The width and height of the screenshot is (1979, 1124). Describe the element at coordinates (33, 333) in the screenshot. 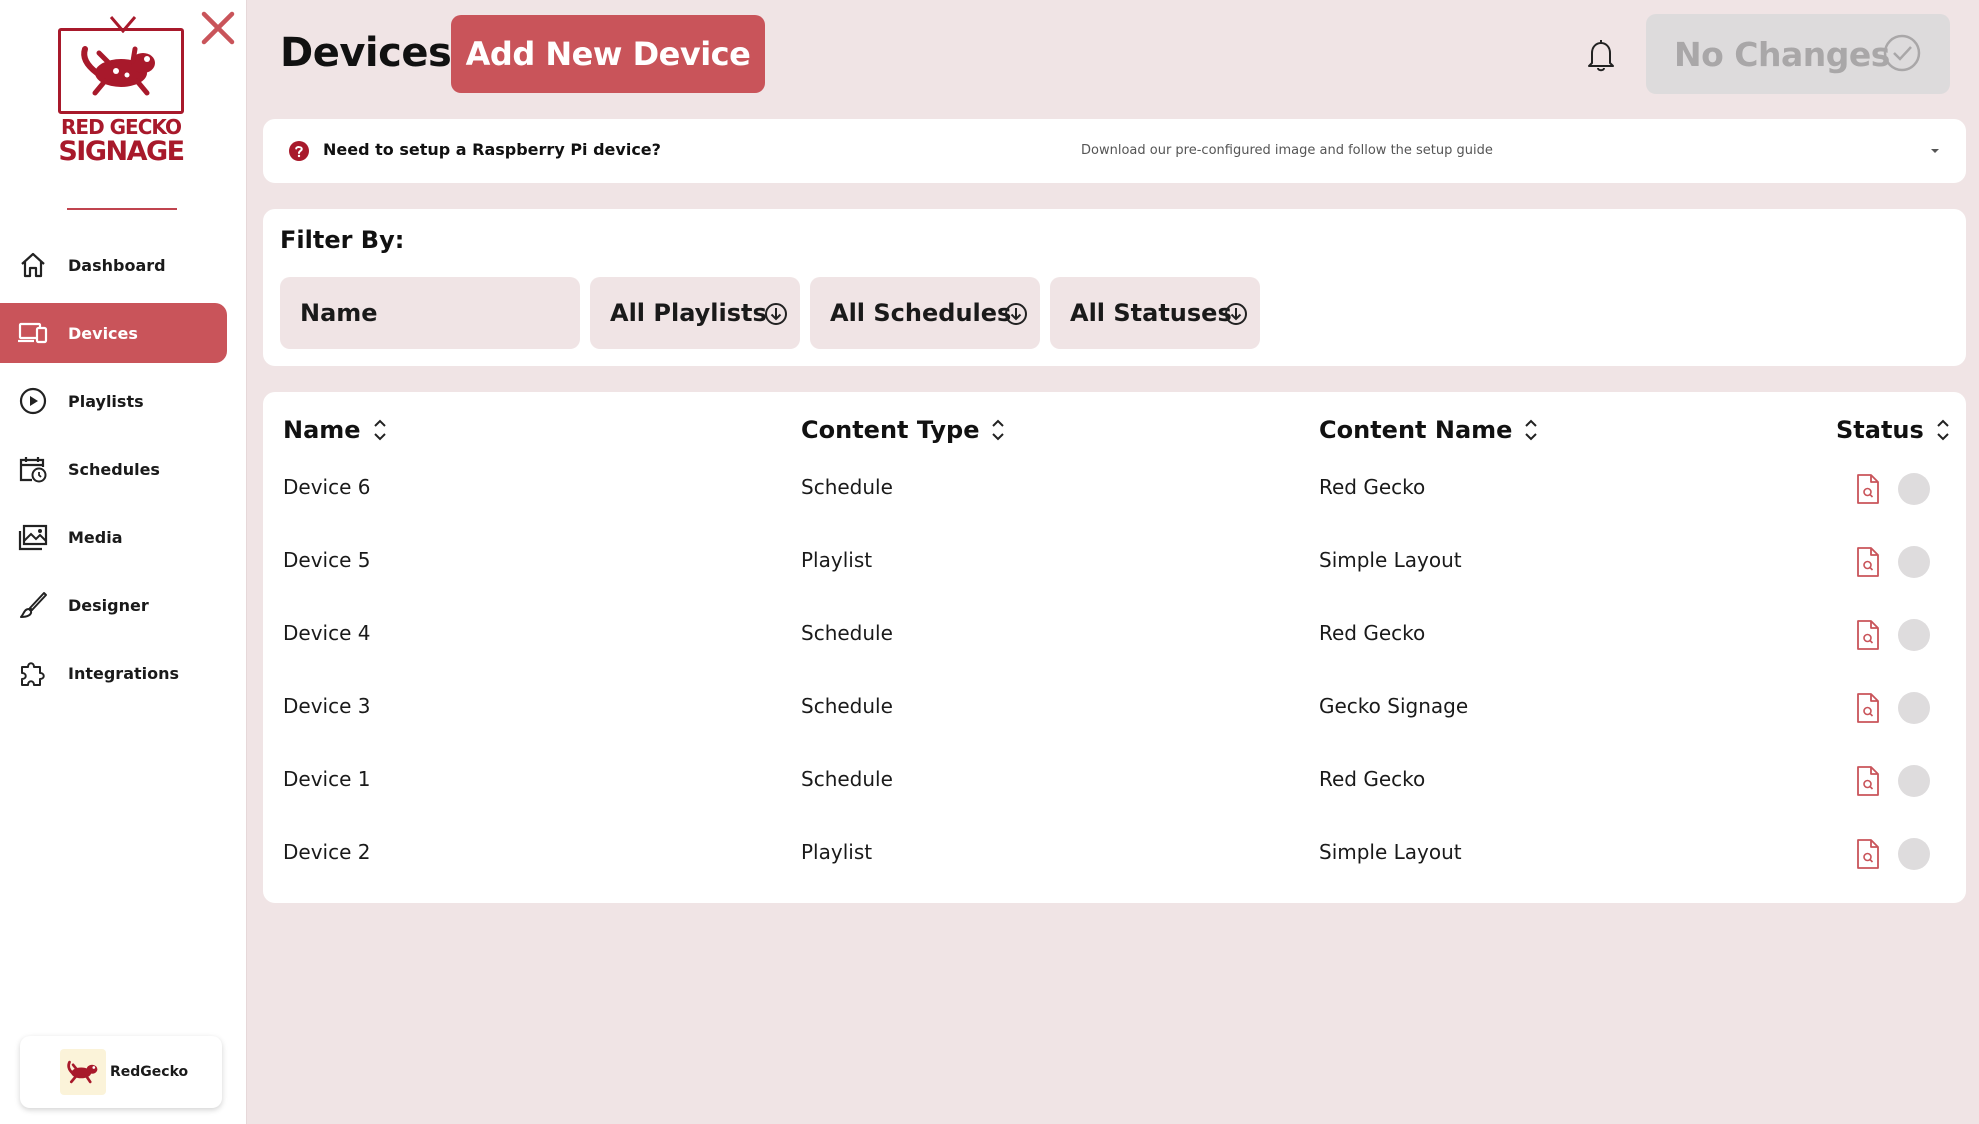

I see `devices-icon` at that location.